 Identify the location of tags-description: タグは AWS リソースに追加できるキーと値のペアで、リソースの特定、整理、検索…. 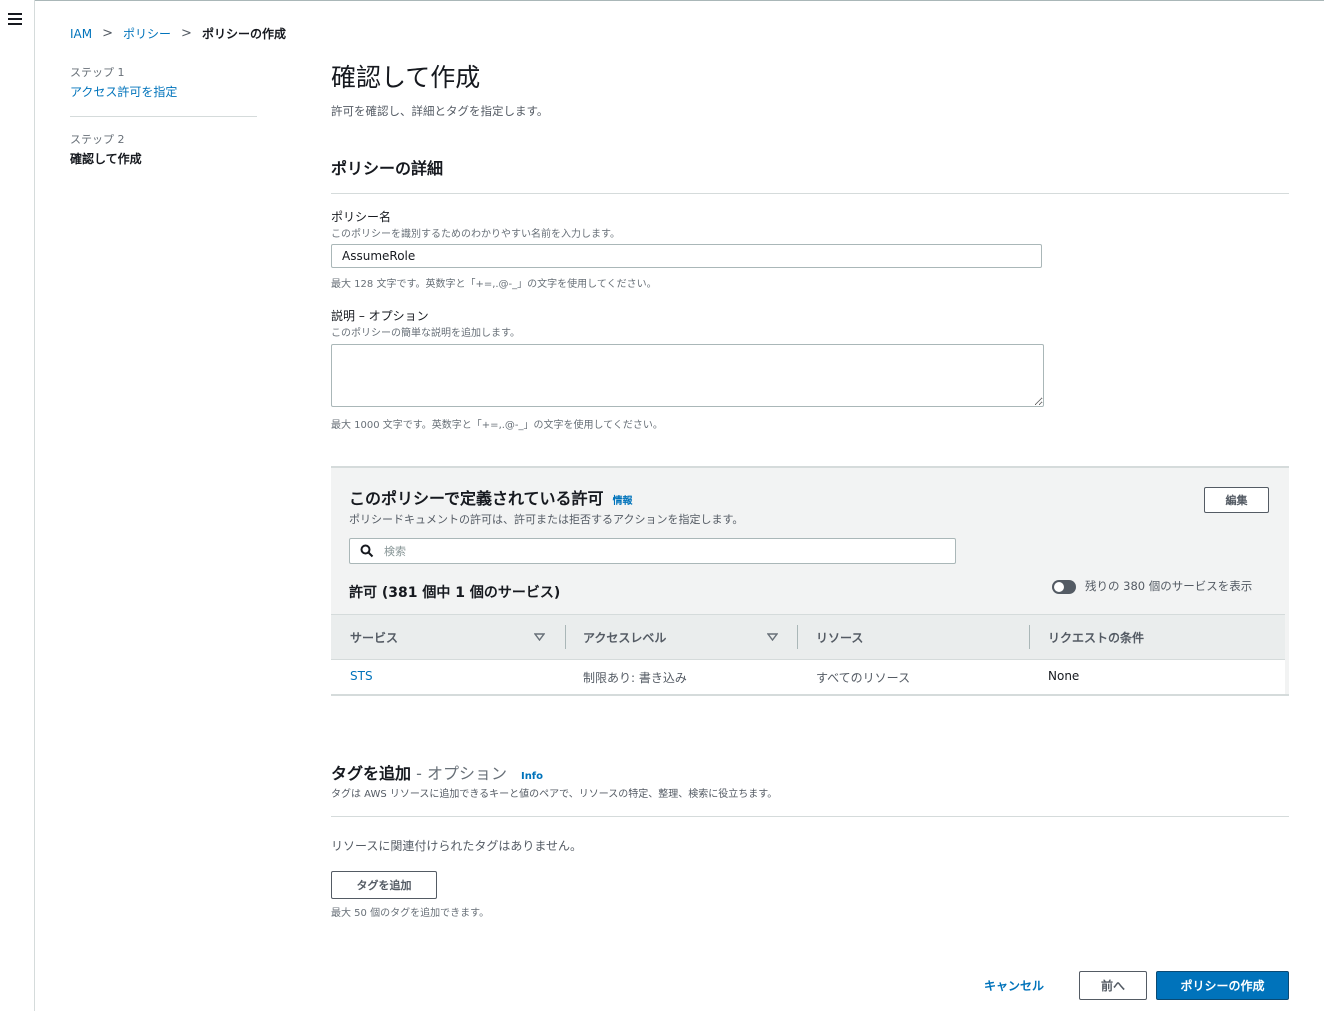
(554, 794).